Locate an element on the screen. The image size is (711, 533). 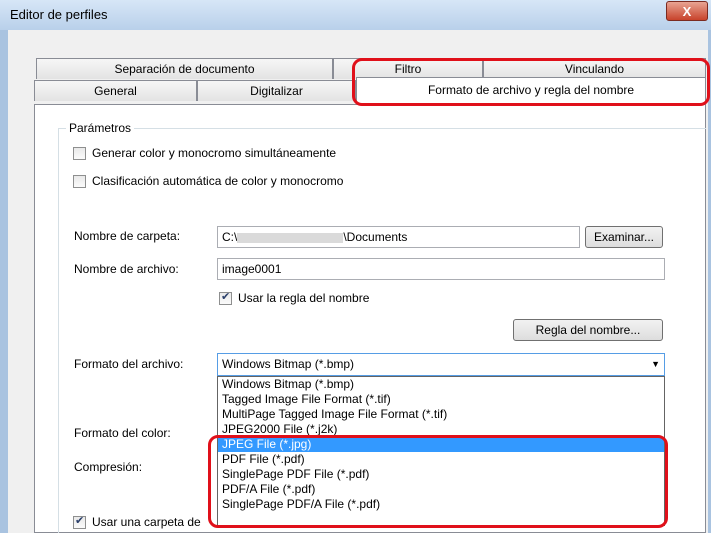
group-label: Parámetros is located at coordinates (100, 128).